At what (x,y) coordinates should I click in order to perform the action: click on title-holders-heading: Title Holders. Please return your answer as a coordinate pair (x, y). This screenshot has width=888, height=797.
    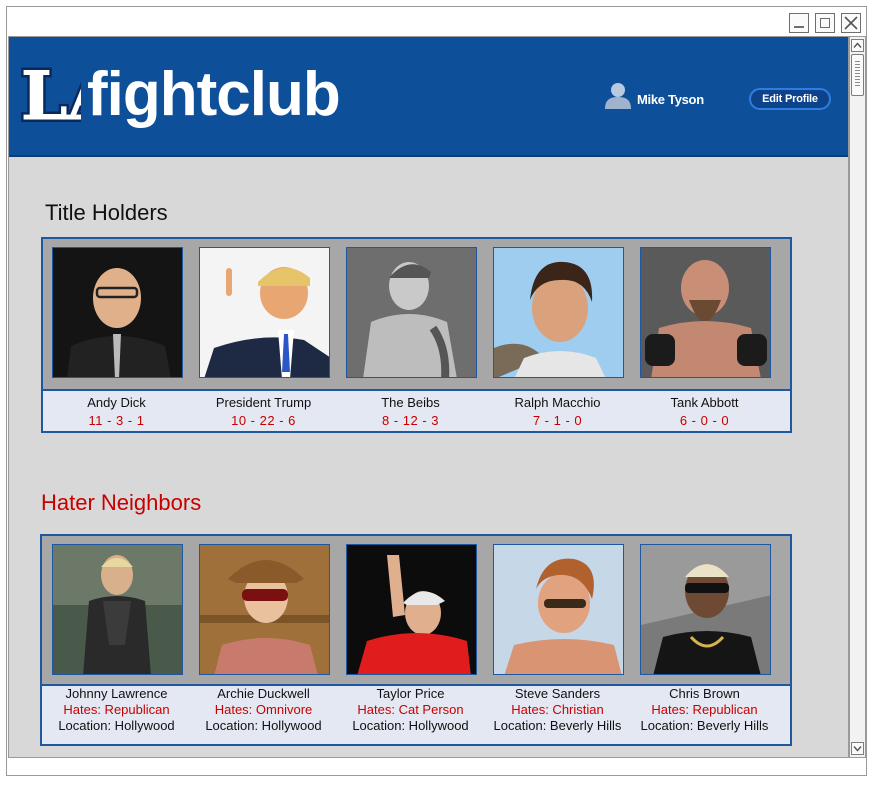
    Looking at the image, I should click on (106, 212).